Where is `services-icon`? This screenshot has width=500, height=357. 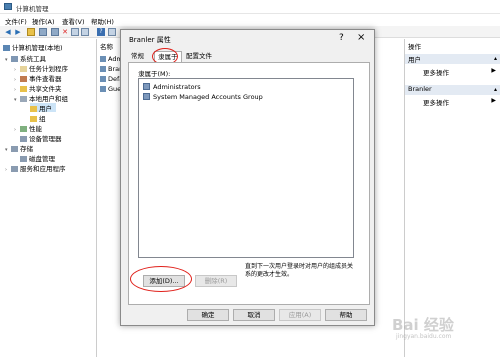
services-icon is located at coordinates (14, 169).